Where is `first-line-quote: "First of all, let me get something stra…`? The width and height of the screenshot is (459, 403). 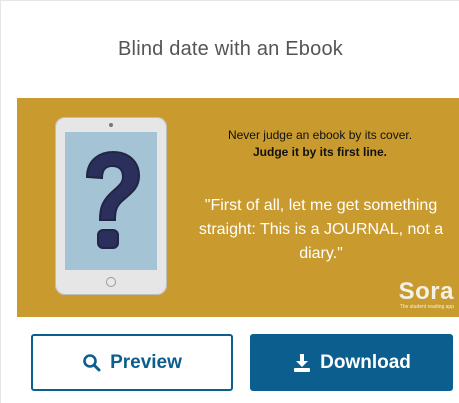
first-line-quote: "First of all, let me get something stra… is located at coordinates (321, 229).